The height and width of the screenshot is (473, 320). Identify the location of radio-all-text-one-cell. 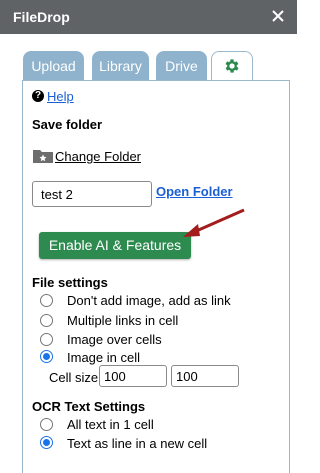
(46, 424).